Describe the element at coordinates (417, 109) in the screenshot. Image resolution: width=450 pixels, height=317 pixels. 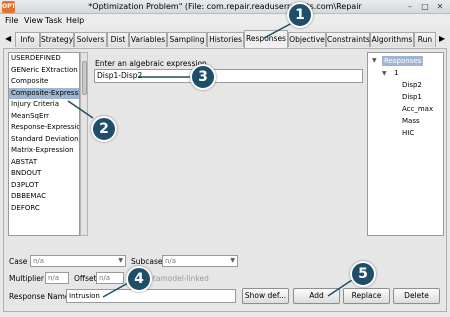
I see `tree-item: Acc_max` at that location.